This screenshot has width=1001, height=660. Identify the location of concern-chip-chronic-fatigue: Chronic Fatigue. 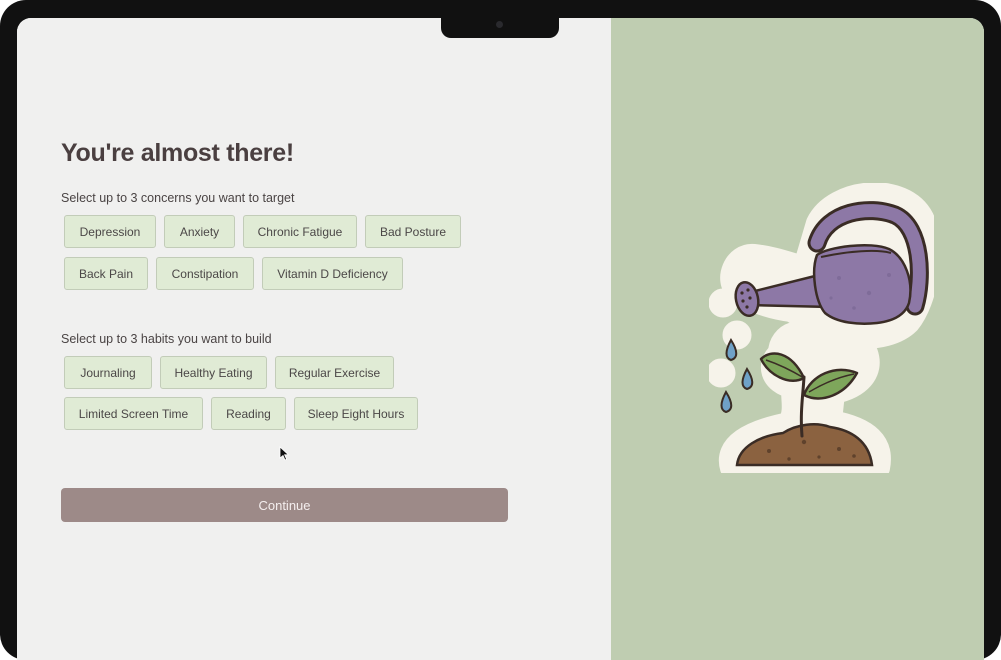
(300, 231).